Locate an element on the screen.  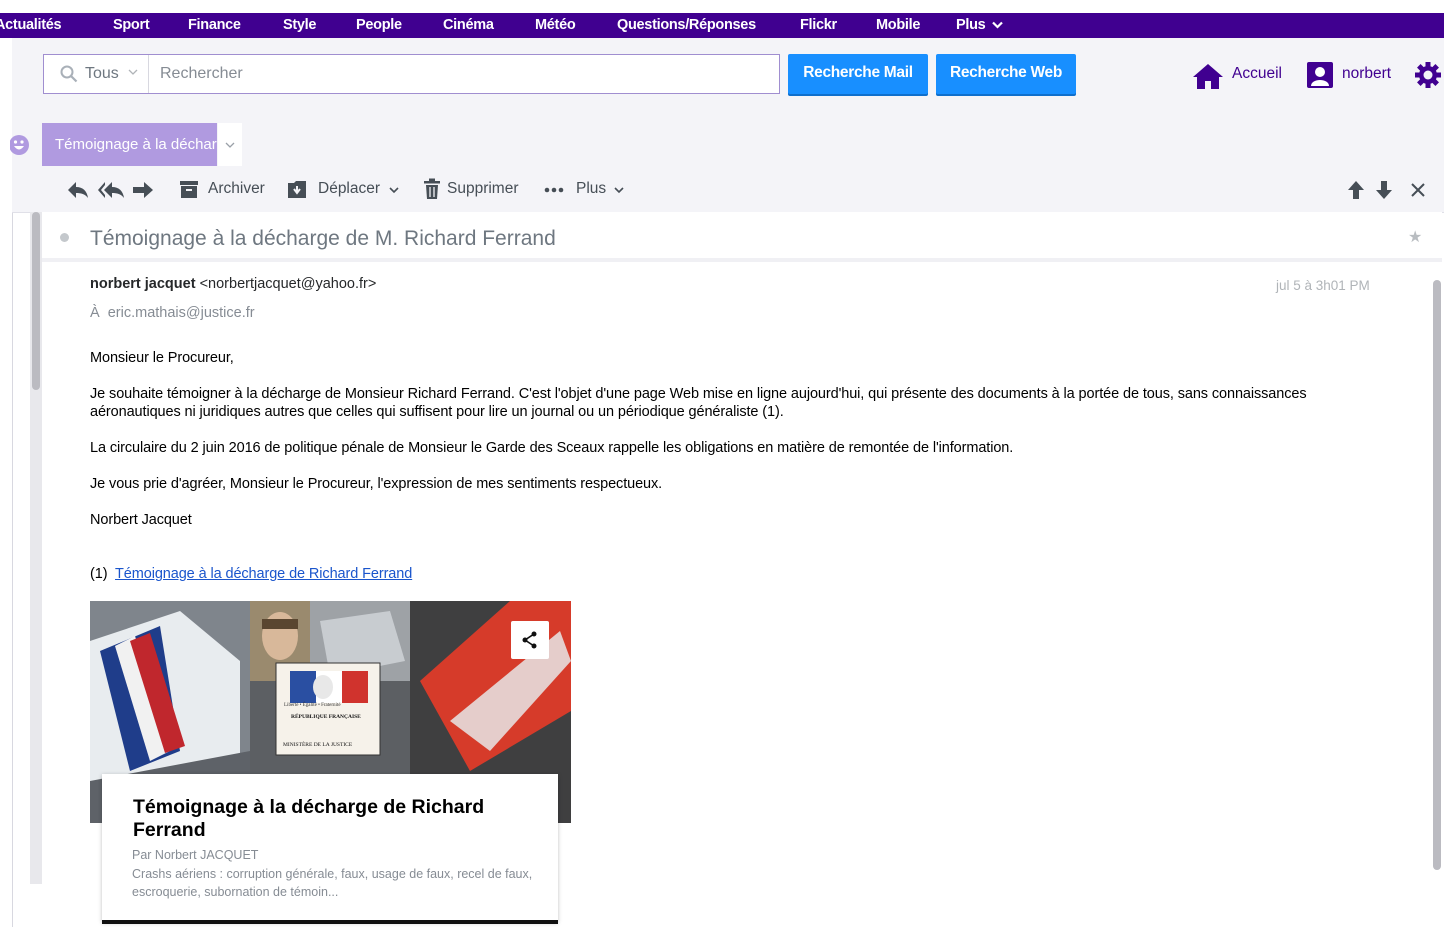
delete-label: Supprimer is located at coordinates (483, 188).